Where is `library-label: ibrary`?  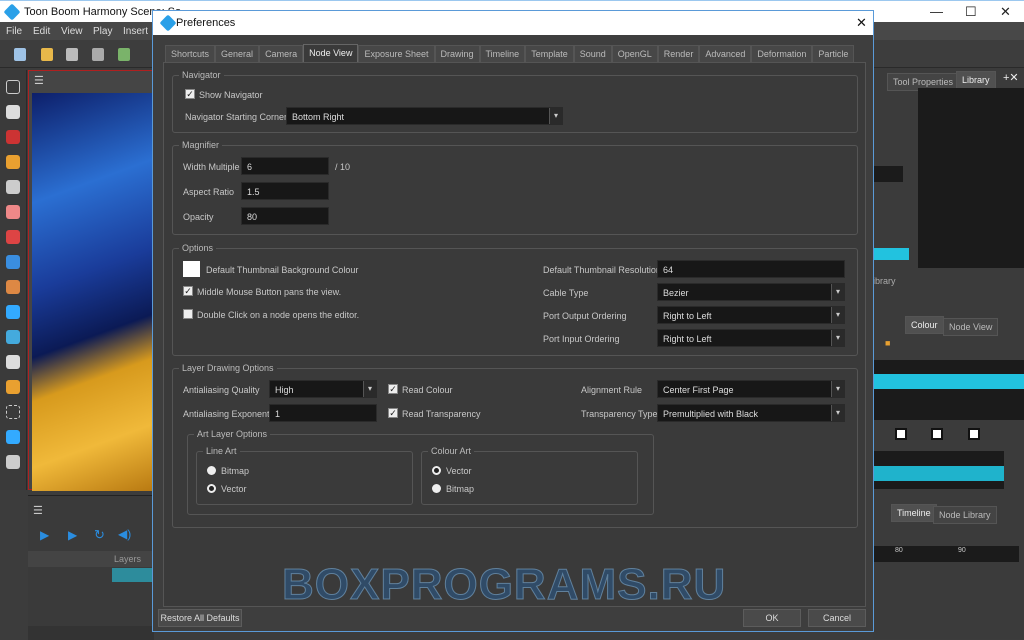 library-label: ibrary is located at coordinates (884, 281).